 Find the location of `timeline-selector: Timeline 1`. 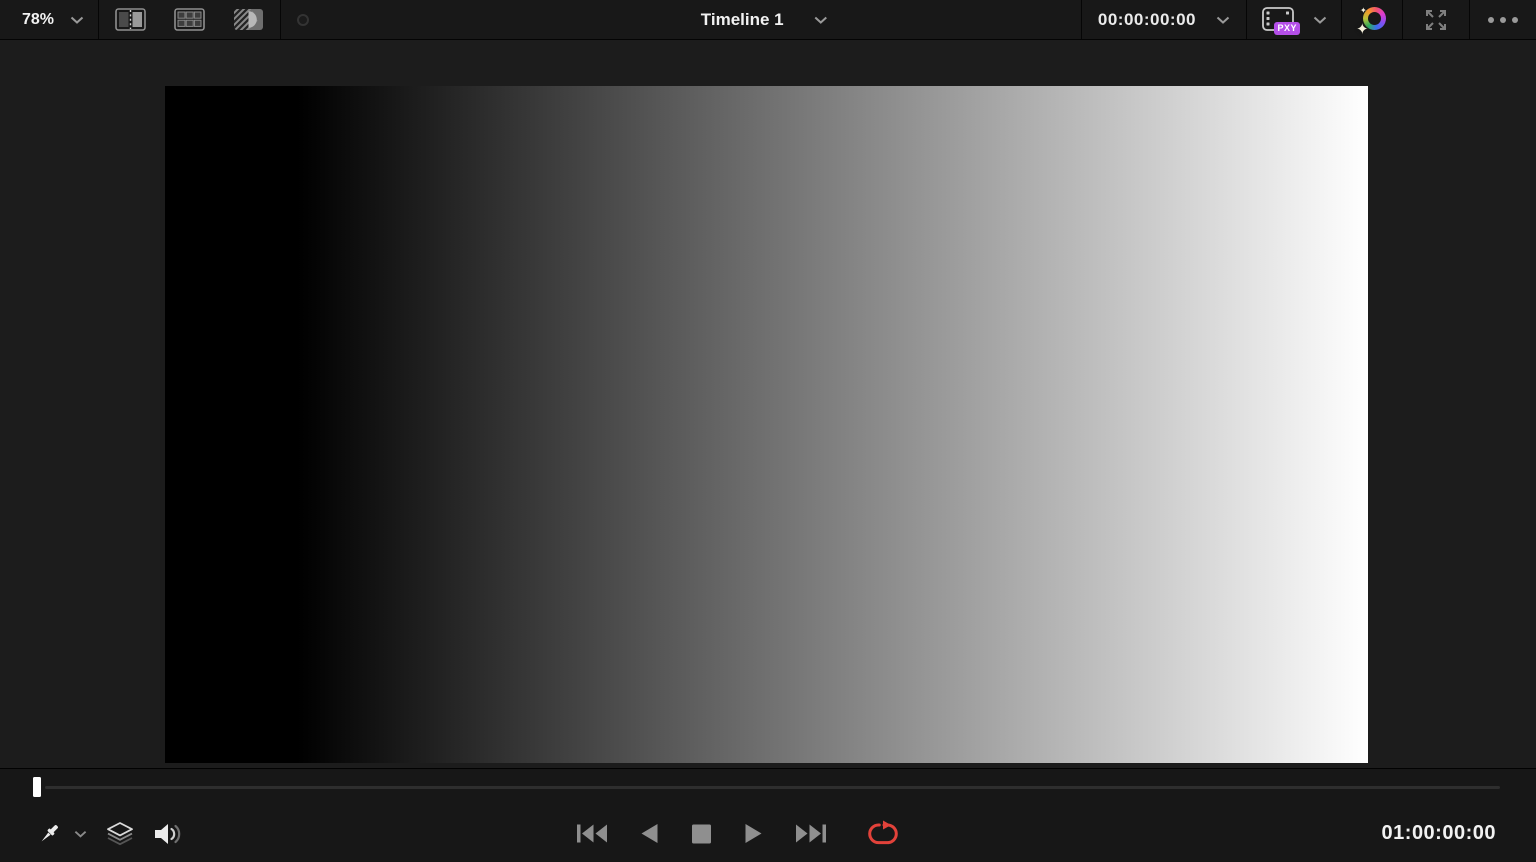

timeline-selector: Timeline 1 is located at coordinates (764, 20).